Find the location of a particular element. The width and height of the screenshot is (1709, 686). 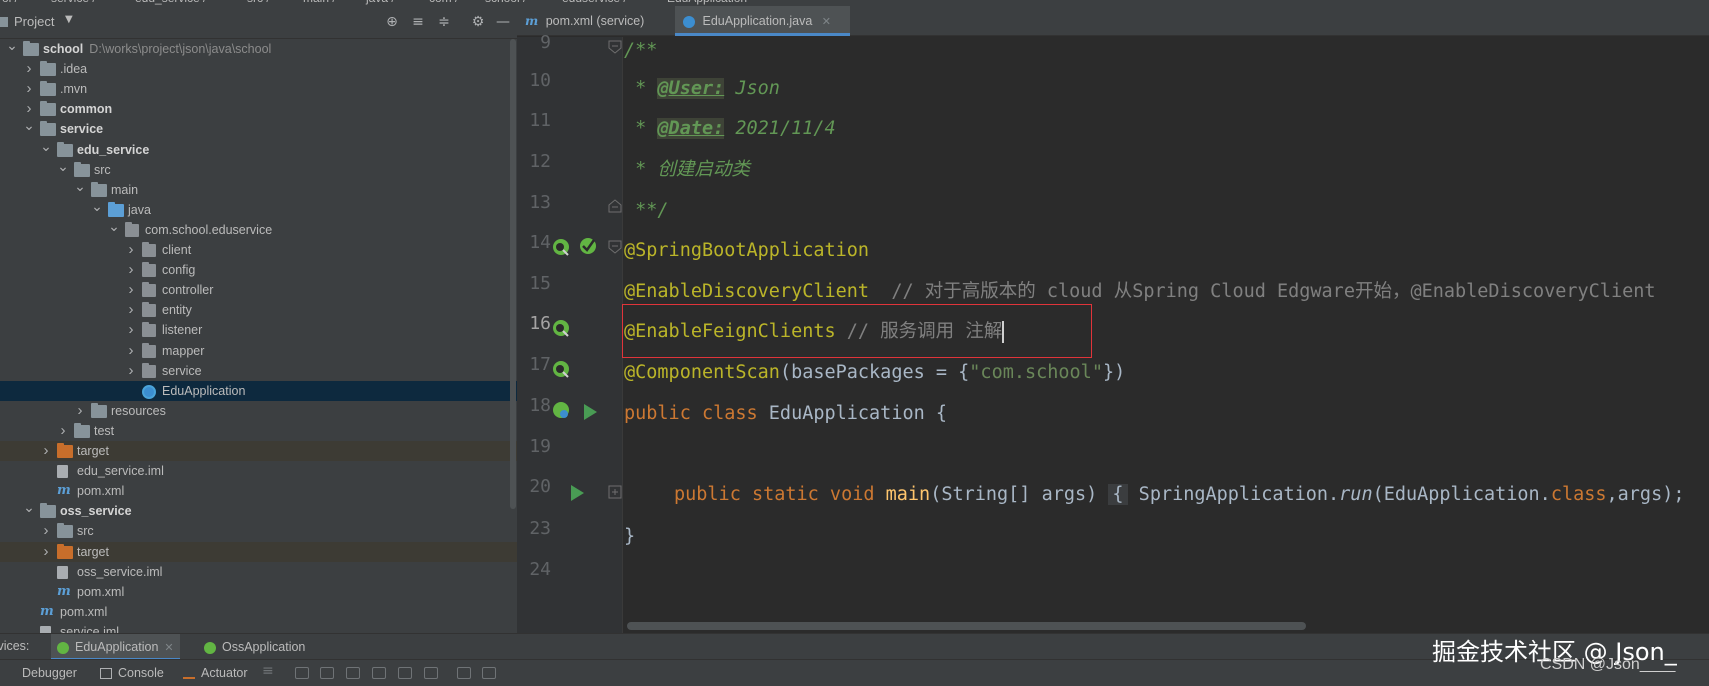

tree-item: › .mvn is located at coordinates (258, 89).